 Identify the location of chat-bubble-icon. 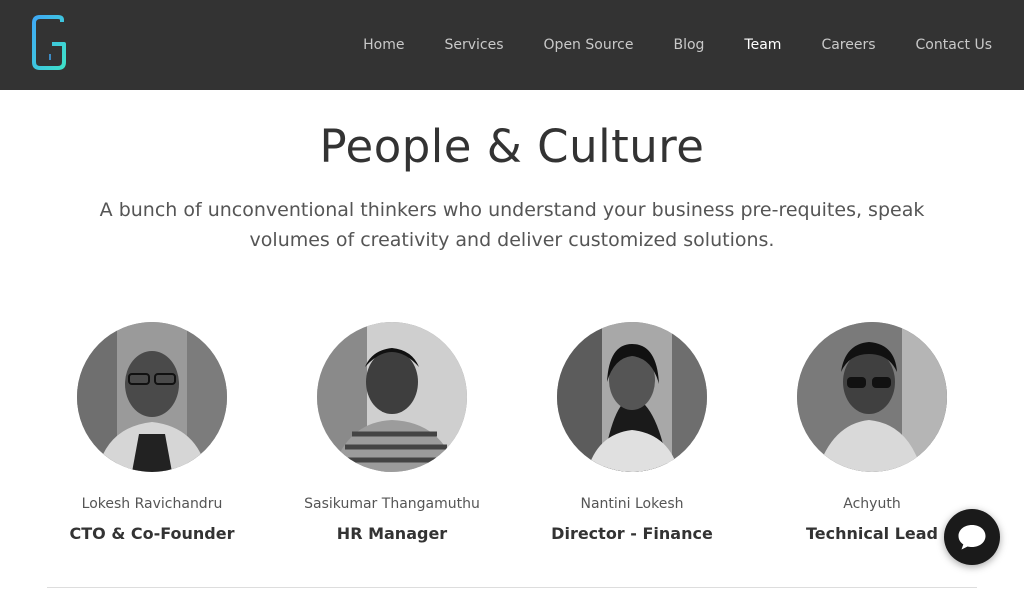
(972, 537).